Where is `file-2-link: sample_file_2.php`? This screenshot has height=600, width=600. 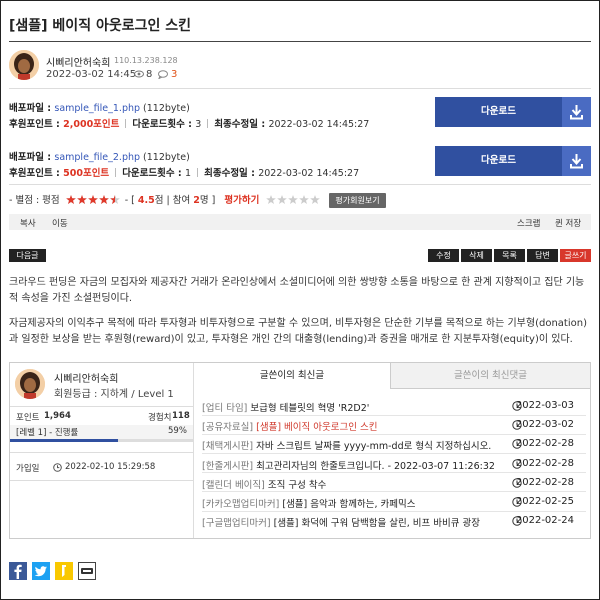
file-2-link: sample_file_2.php is located at coordinates (97, 157).